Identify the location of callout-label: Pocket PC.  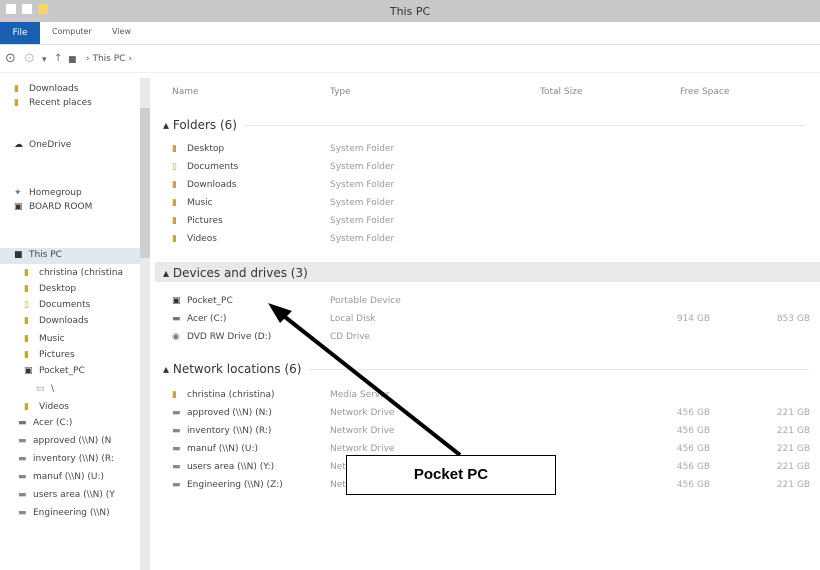
(451, 475).